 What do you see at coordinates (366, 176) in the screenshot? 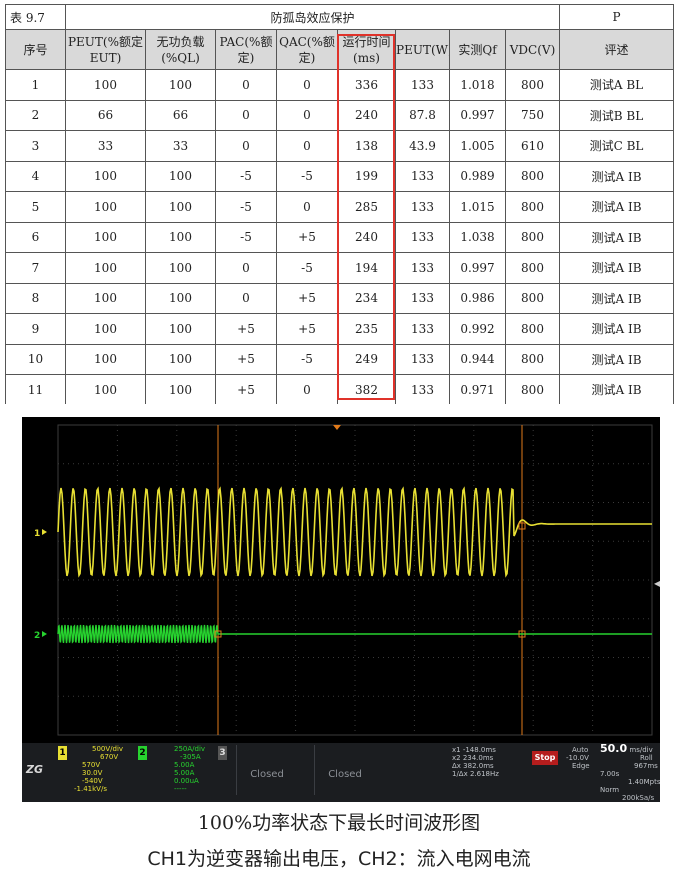
I see `runtime-cell: 199` at bounding box center [366, 176].